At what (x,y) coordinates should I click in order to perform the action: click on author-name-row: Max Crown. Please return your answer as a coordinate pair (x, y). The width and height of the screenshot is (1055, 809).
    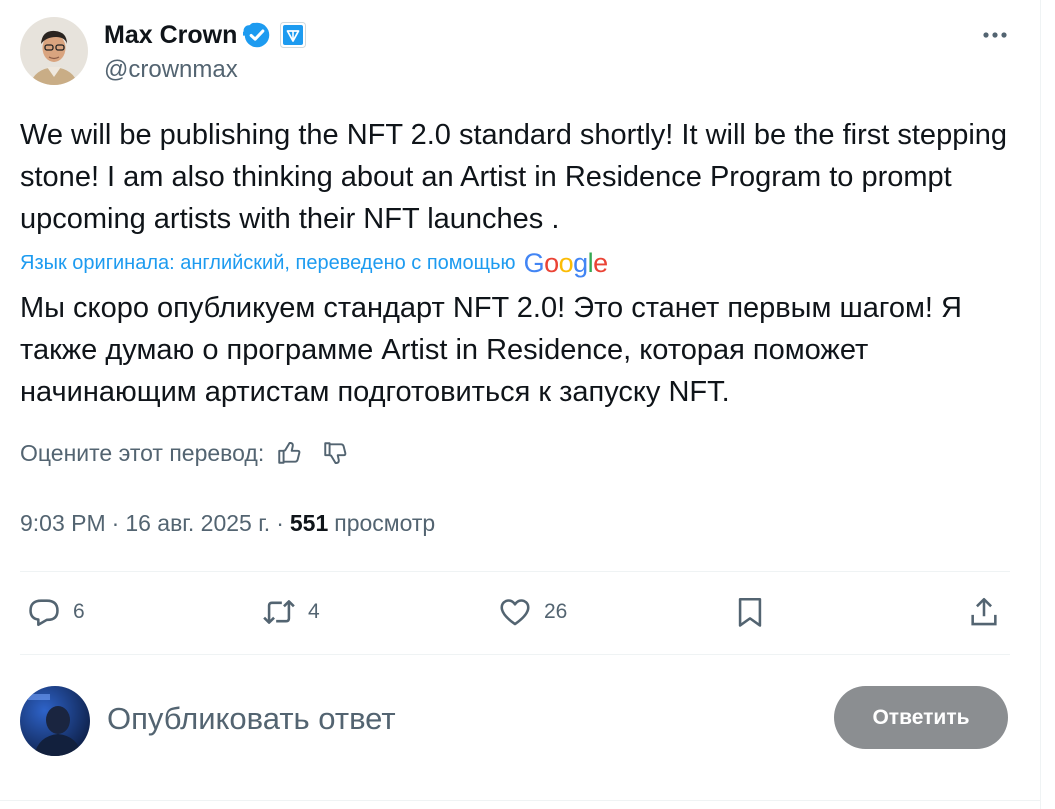
    Looking at the image, I should click on (205, 35).